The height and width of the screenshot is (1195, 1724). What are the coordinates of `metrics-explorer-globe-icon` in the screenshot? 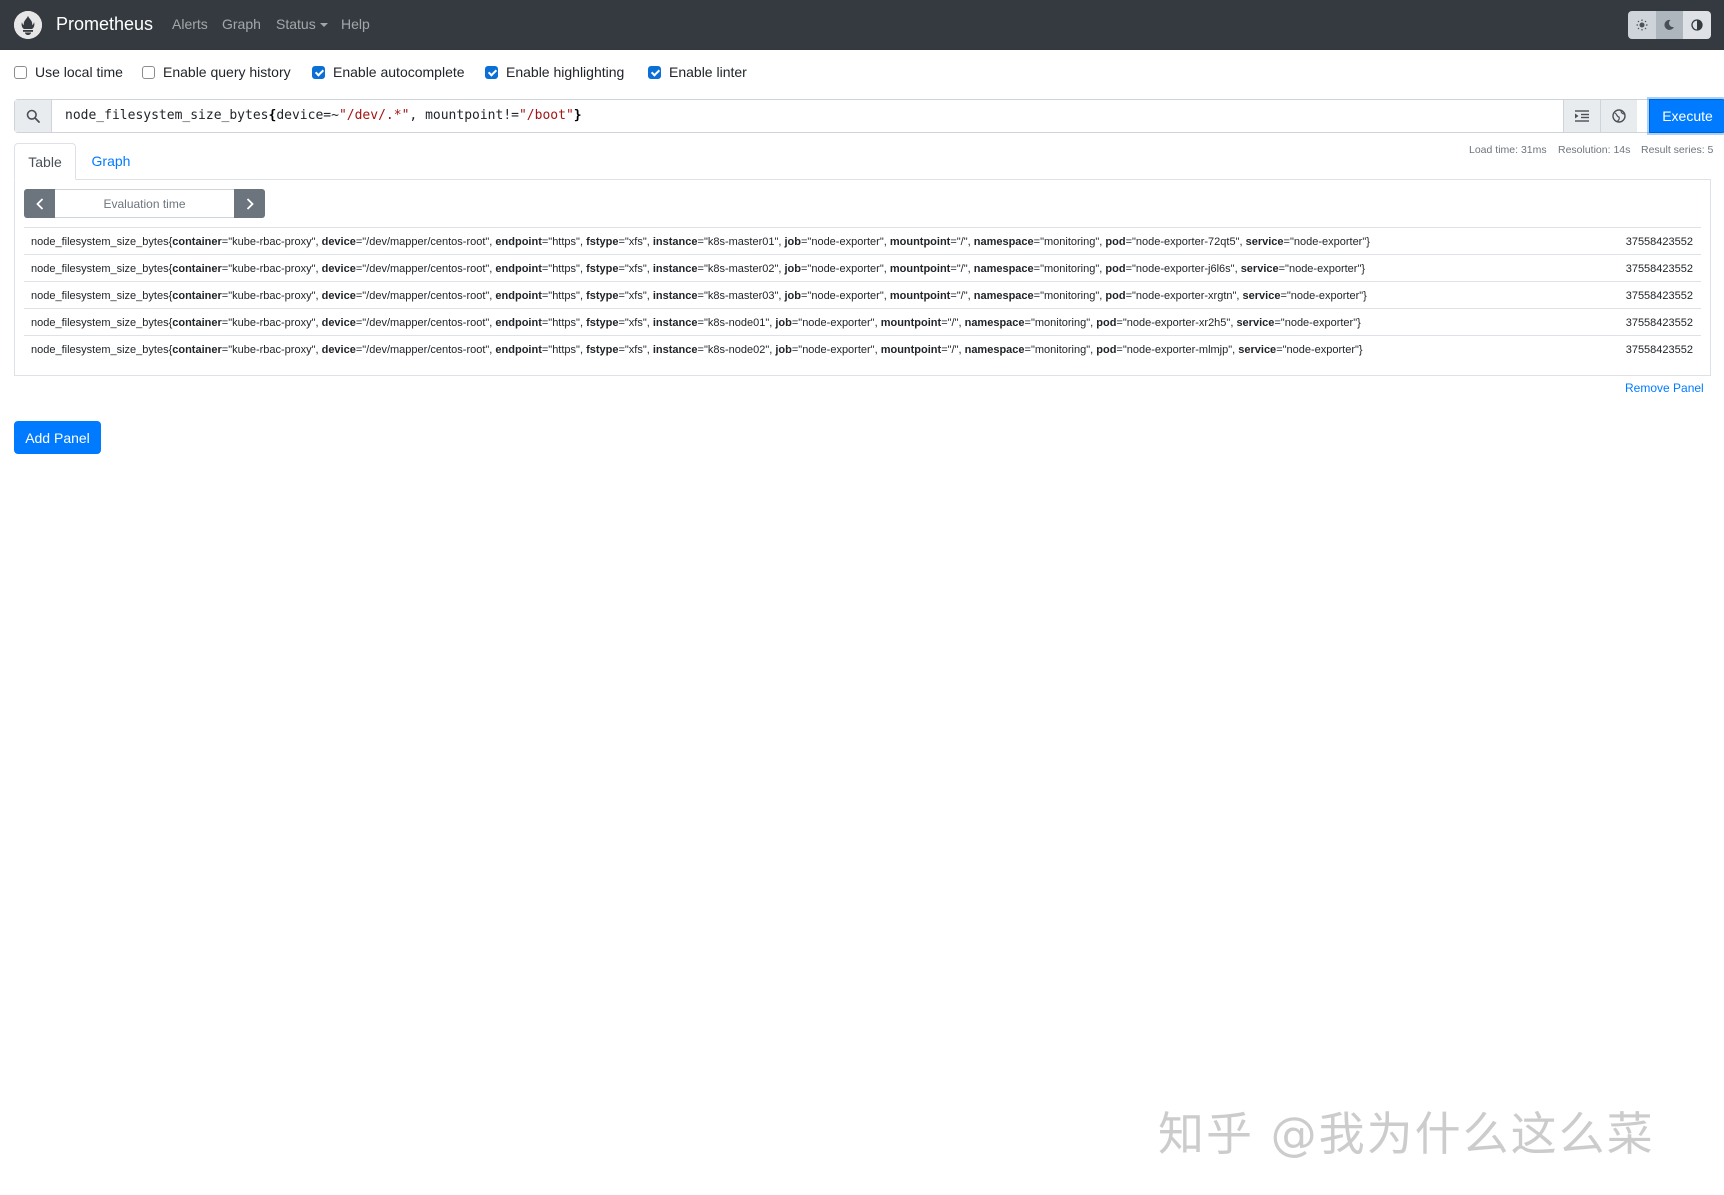 It's located at (1618, 116).